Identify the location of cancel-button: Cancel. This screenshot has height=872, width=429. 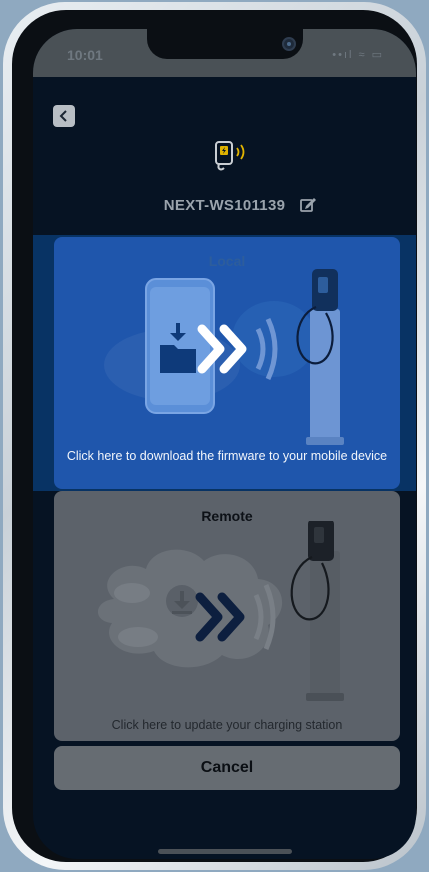
(227, 768).